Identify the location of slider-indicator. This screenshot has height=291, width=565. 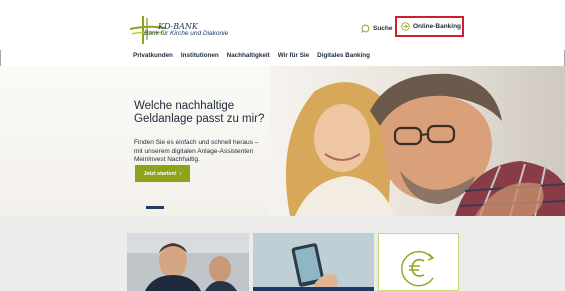
(155, 207).